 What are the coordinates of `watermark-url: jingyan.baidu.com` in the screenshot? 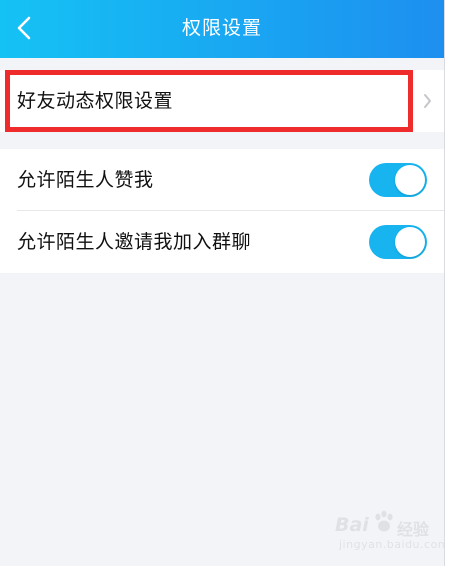 It's located at (391, 544).